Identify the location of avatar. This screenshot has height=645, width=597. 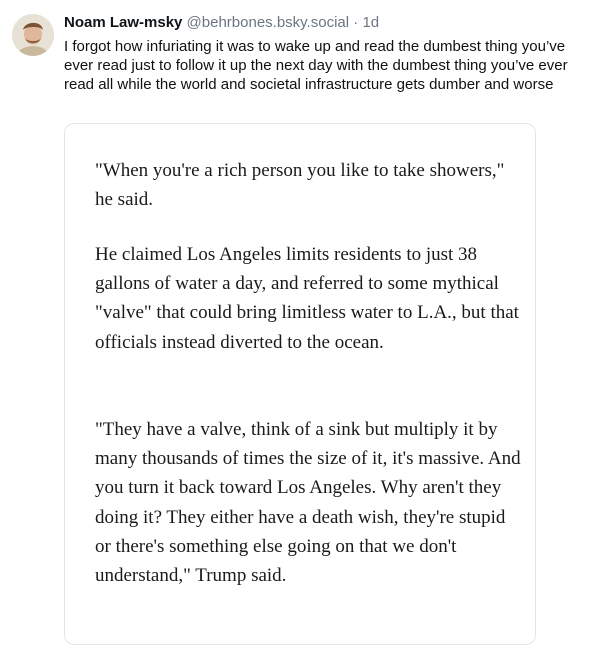
(33, 35).